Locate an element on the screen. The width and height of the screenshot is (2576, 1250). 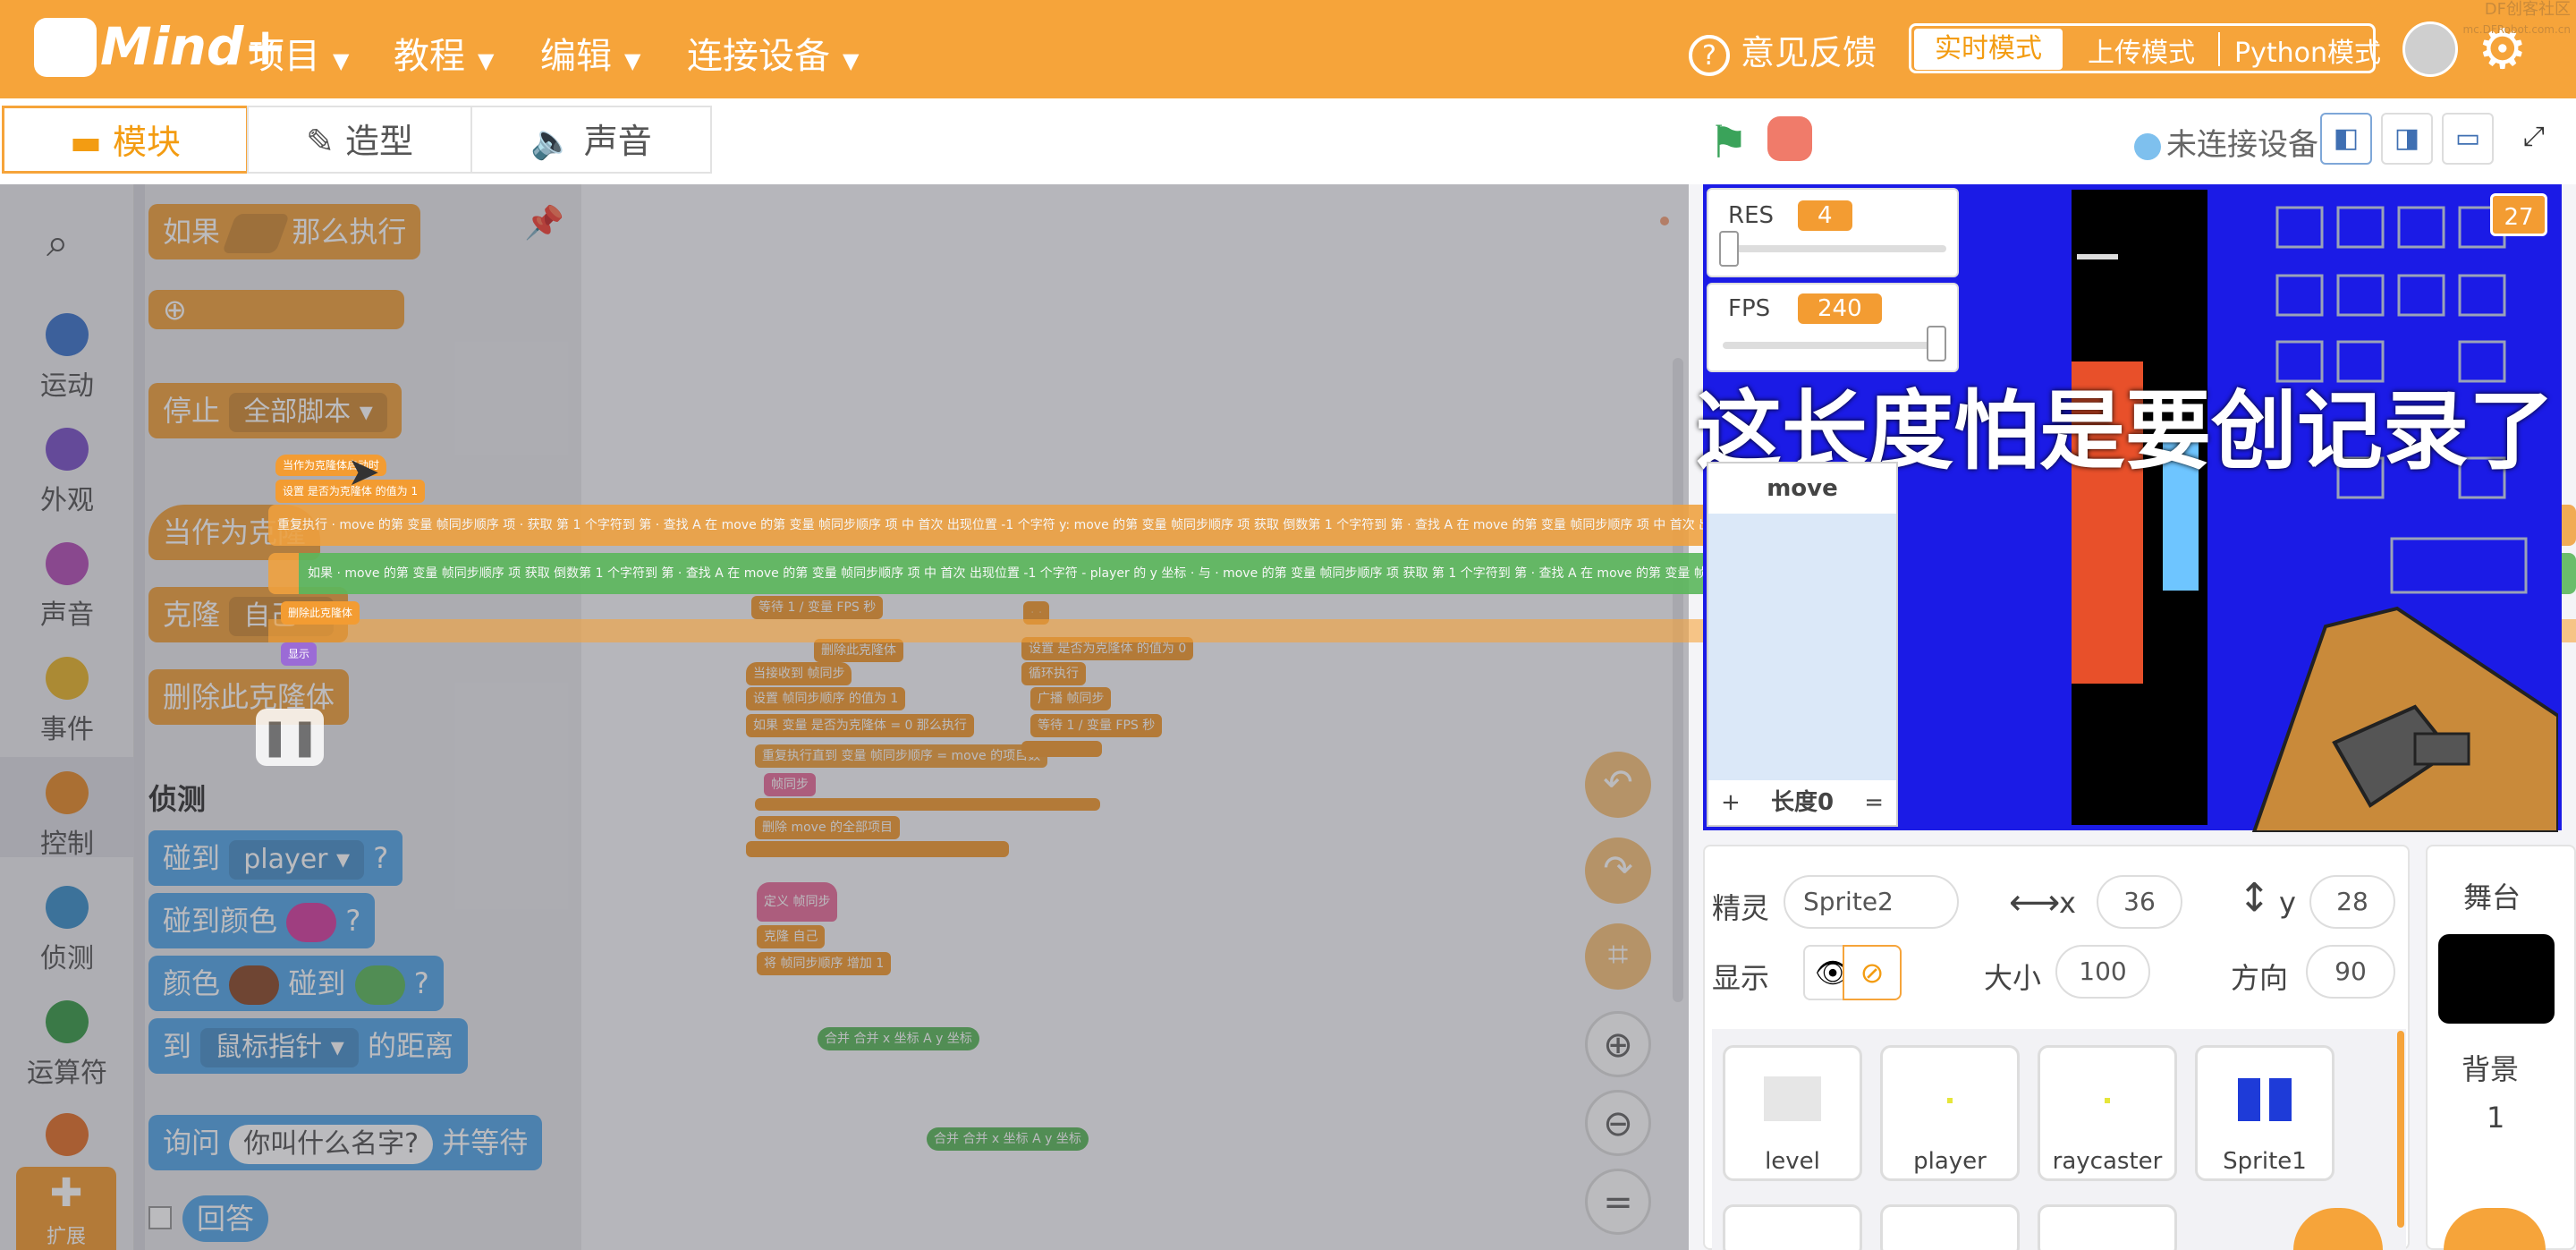
backdrop-count: 1 is located at coordinates (2496, 1118).